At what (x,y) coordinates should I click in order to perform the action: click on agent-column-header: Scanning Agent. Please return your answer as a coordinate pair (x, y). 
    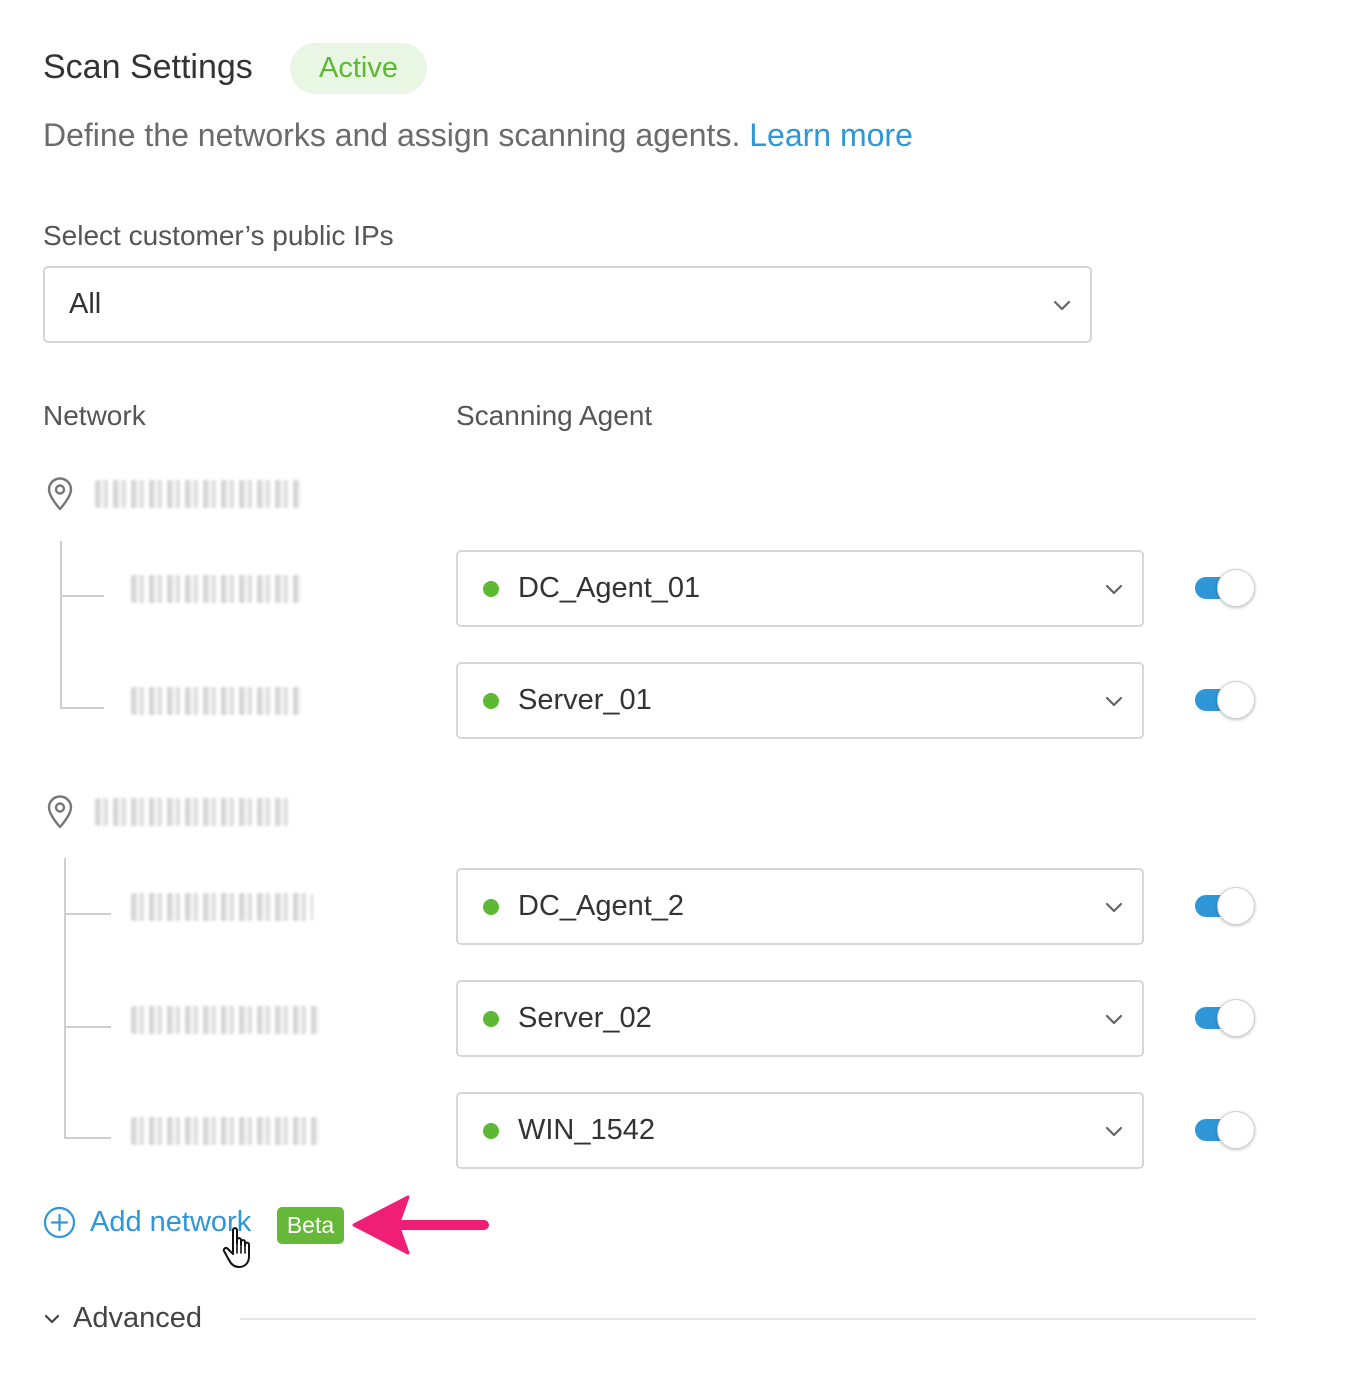
    Looking at the image, I should click on (554, 415).